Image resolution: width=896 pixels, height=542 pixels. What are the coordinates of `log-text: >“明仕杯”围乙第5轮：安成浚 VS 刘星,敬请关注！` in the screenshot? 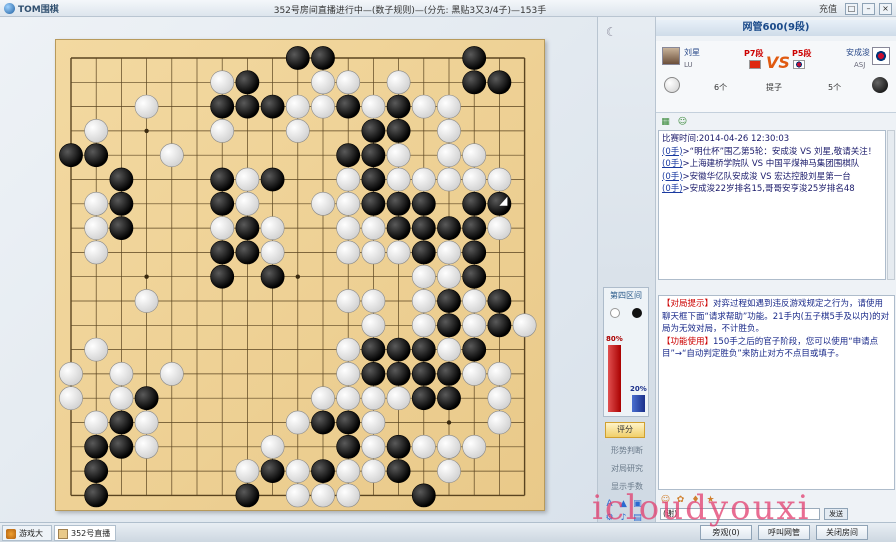 It's located at (779, 151).